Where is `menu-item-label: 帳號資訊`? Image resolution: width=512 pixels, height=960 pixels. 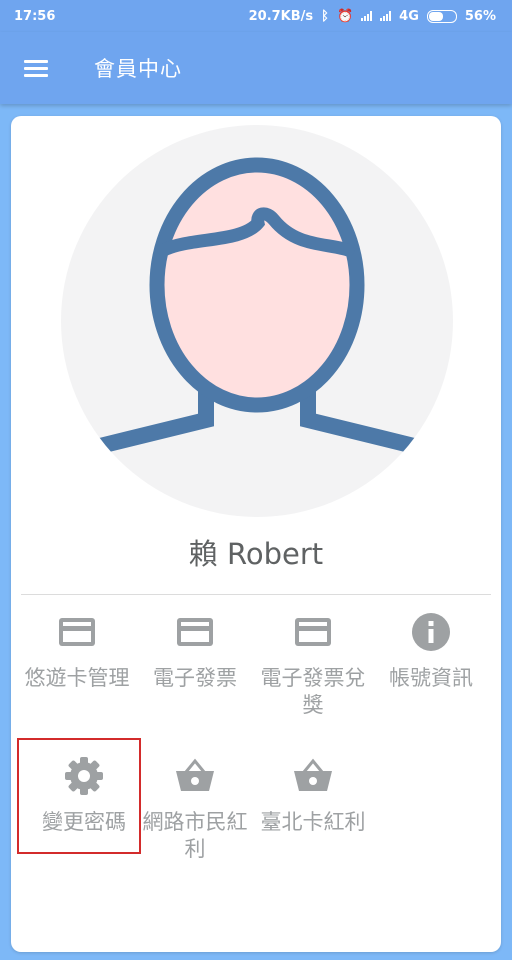 menu-item-label: 帳號資訊 is located at coordinates (431, 678).